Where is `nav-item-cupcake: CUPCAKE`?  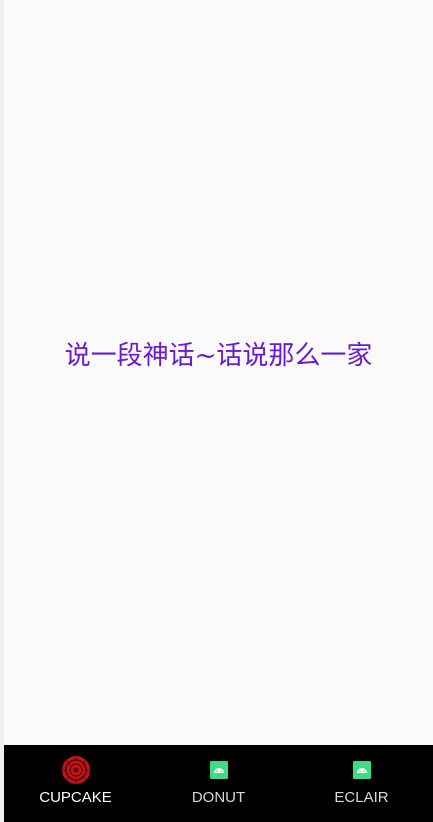
nav-item-cupcake: CUPCAKE is located at coordinates (75, 783).